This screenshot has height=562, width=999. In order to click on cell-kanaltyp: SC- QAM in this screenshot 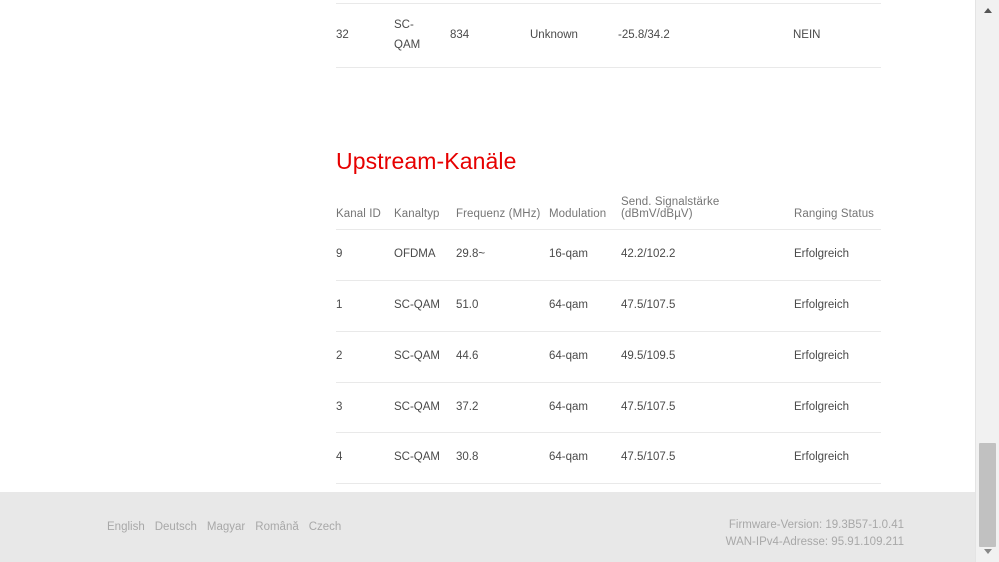, I will do `click(422, 35)`.